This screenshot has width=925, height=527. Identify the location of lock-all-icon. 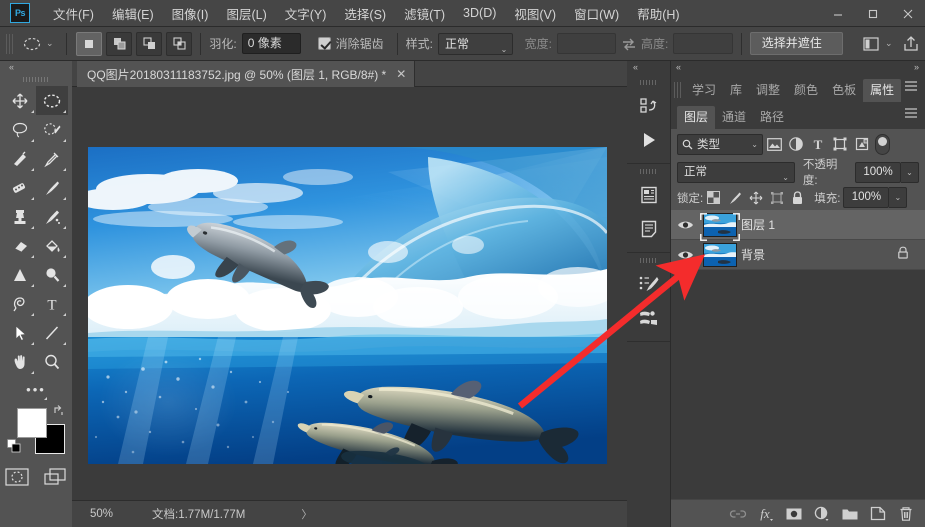
(797, 197).